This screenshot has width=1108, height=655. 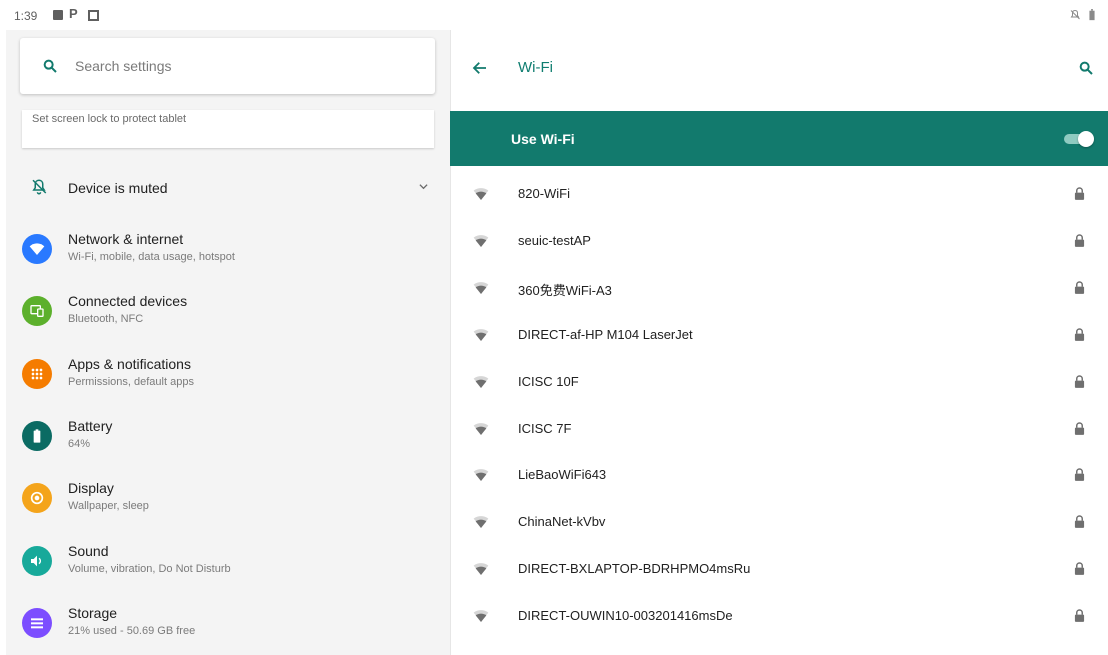 I want to click on search-placeholder: Search settings, so click(x=123, y=66).